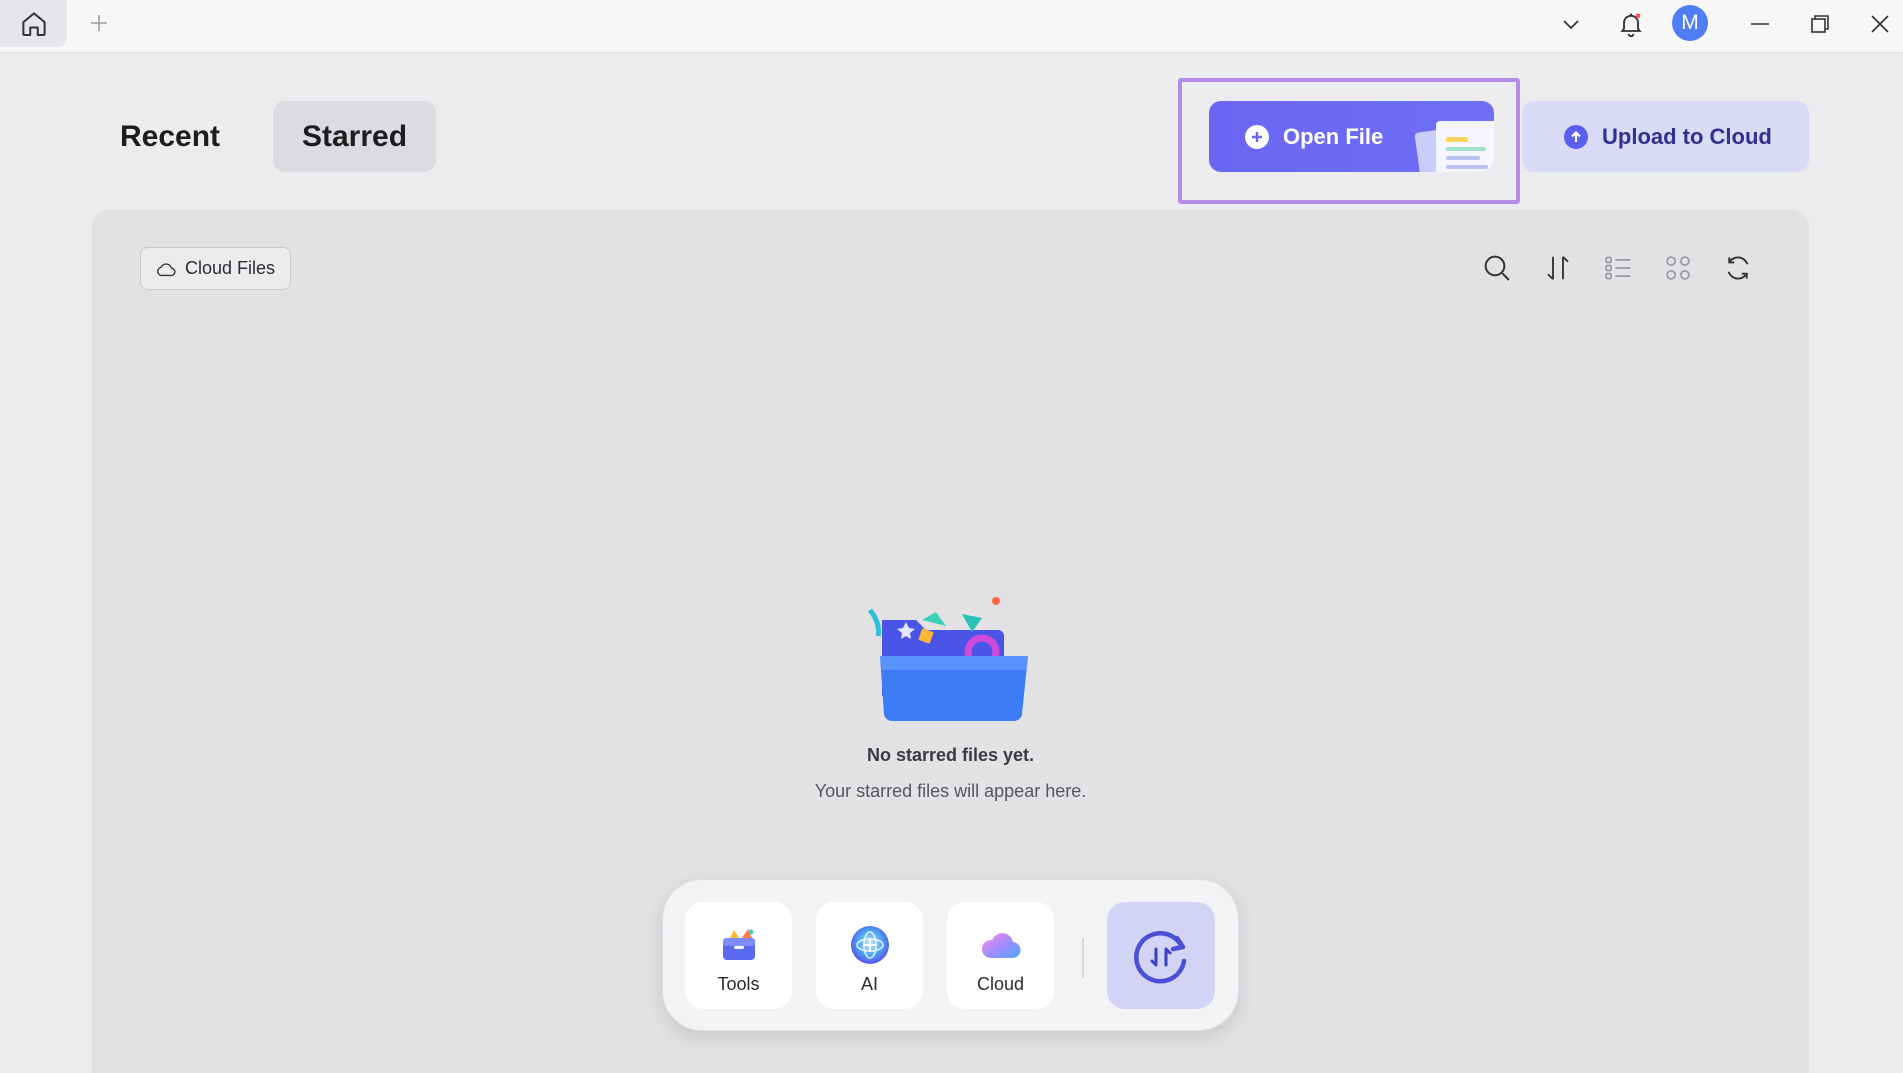  What do you see at coordinates (1576, 136) in the screenshot?
I see `upload-icon` at bounding box center [1576, 136].